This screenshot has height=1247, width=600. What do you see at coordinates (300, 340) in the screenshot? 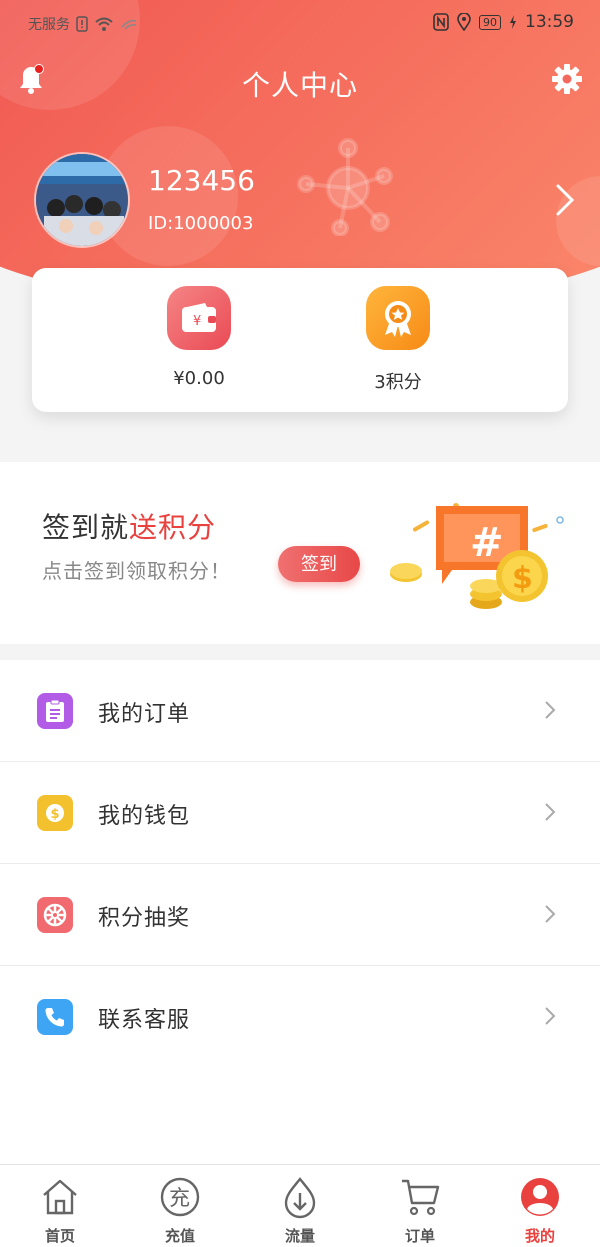
I see `balance-card: ¥ ¥0.00 3积分` at bounding box center [300, 340].